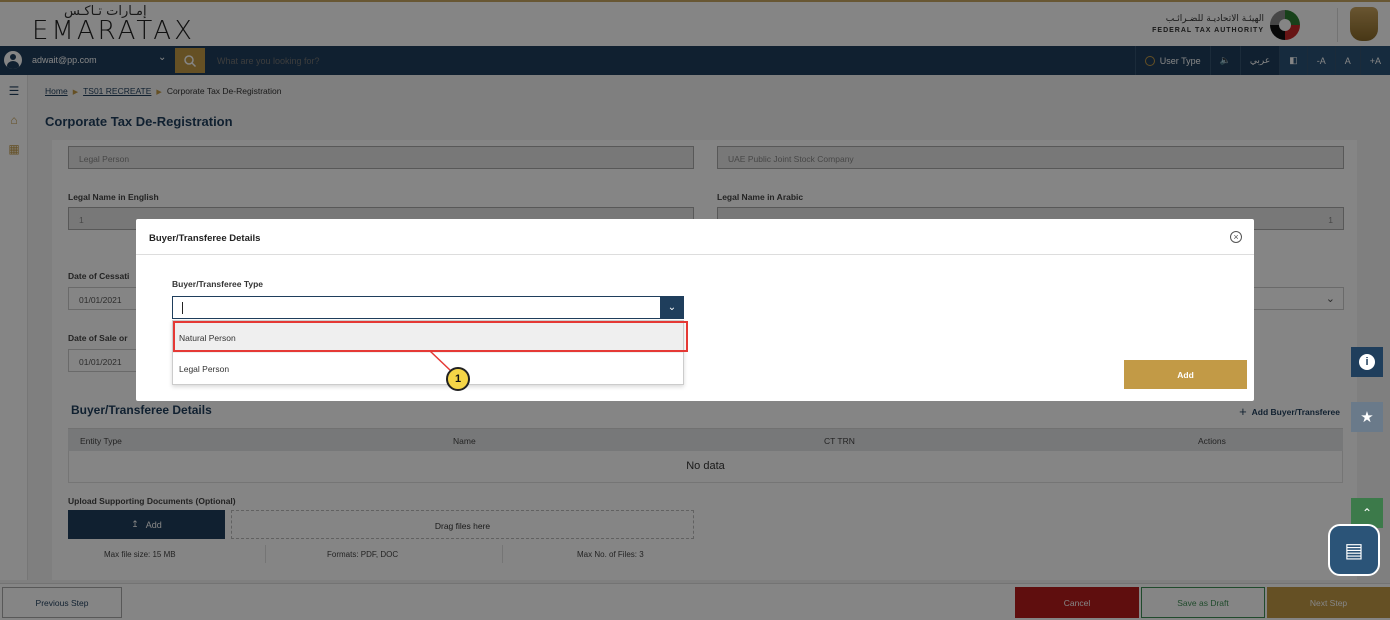  I want to click on option-legal-person: Legal Person, so click(428, 369).